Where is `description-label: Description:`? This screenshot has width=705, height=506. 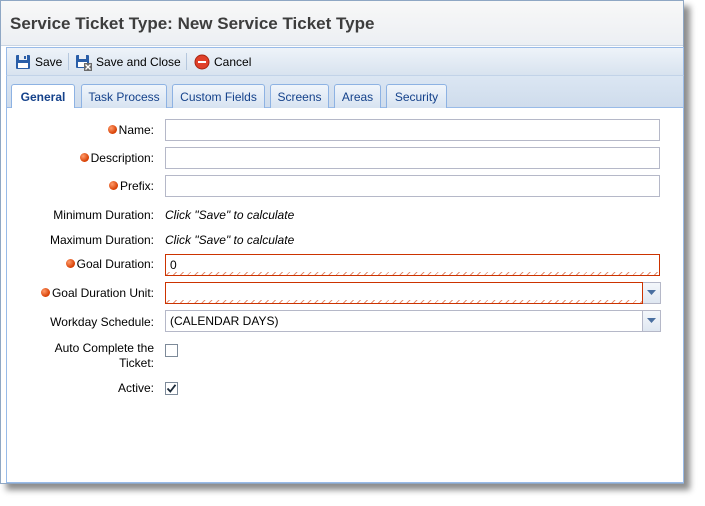 description-label: Description: is located at coordinates (116, 158).